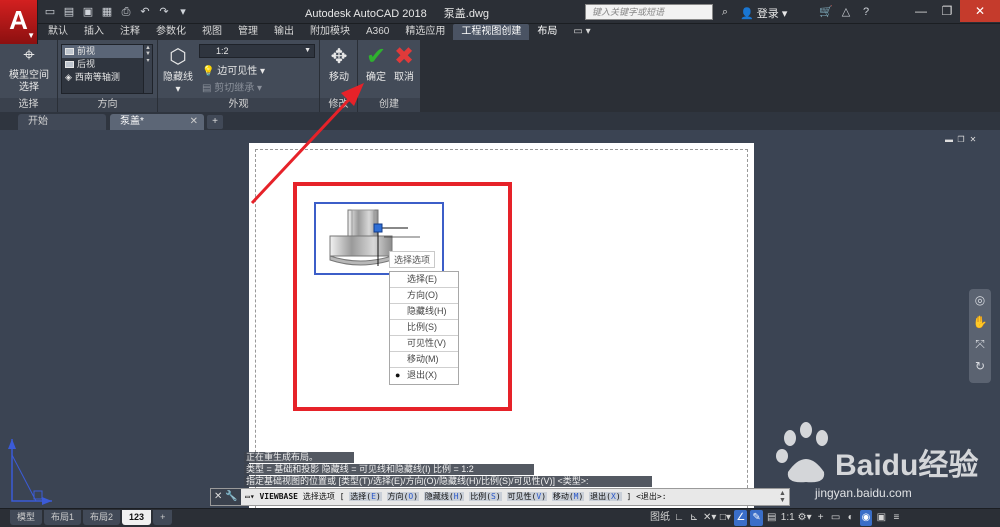 Image resolution: width=1000 pixels, height=527 pixels. Describe the element at coordinates (527, 496) in the screenshot. I see `cmd-option-visibility: 可见性(V)` at that location.